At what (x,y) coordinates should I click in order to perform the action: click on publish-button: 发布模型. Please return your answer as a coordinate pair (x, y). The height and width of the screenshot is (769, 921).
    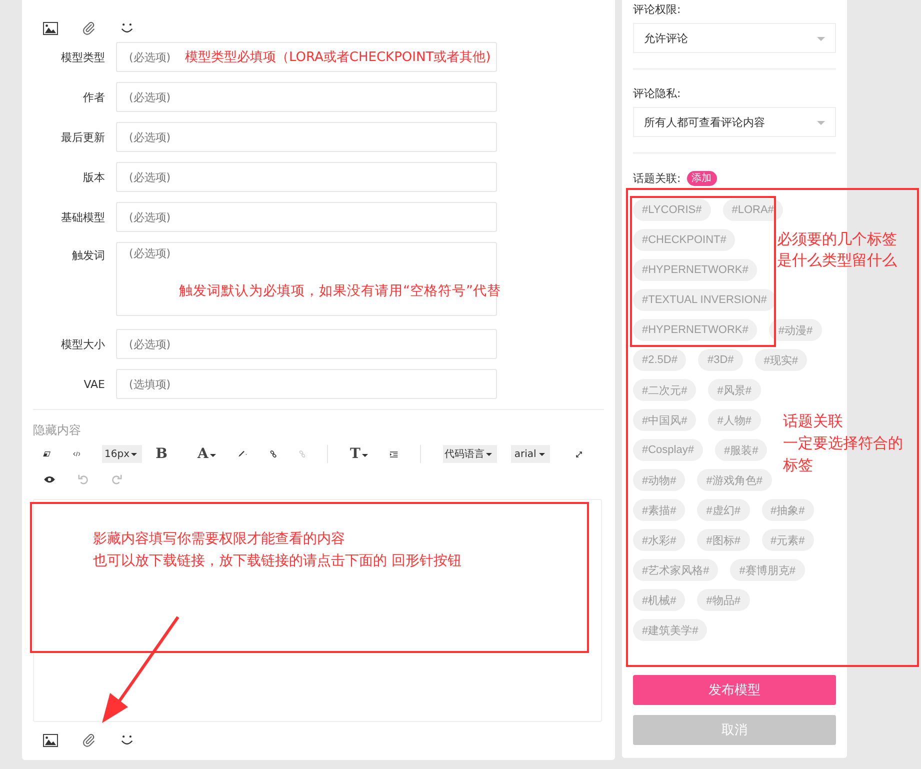
    Looking at the image, I should click on (734, 690).